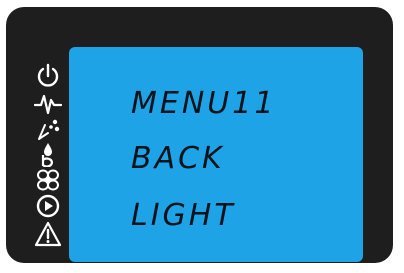 The width and height of the screenshot is (404, 273). Describe the element at coordinates (178, 158) in the screenshot. I see `lcd-back-line: BACK` at that location.